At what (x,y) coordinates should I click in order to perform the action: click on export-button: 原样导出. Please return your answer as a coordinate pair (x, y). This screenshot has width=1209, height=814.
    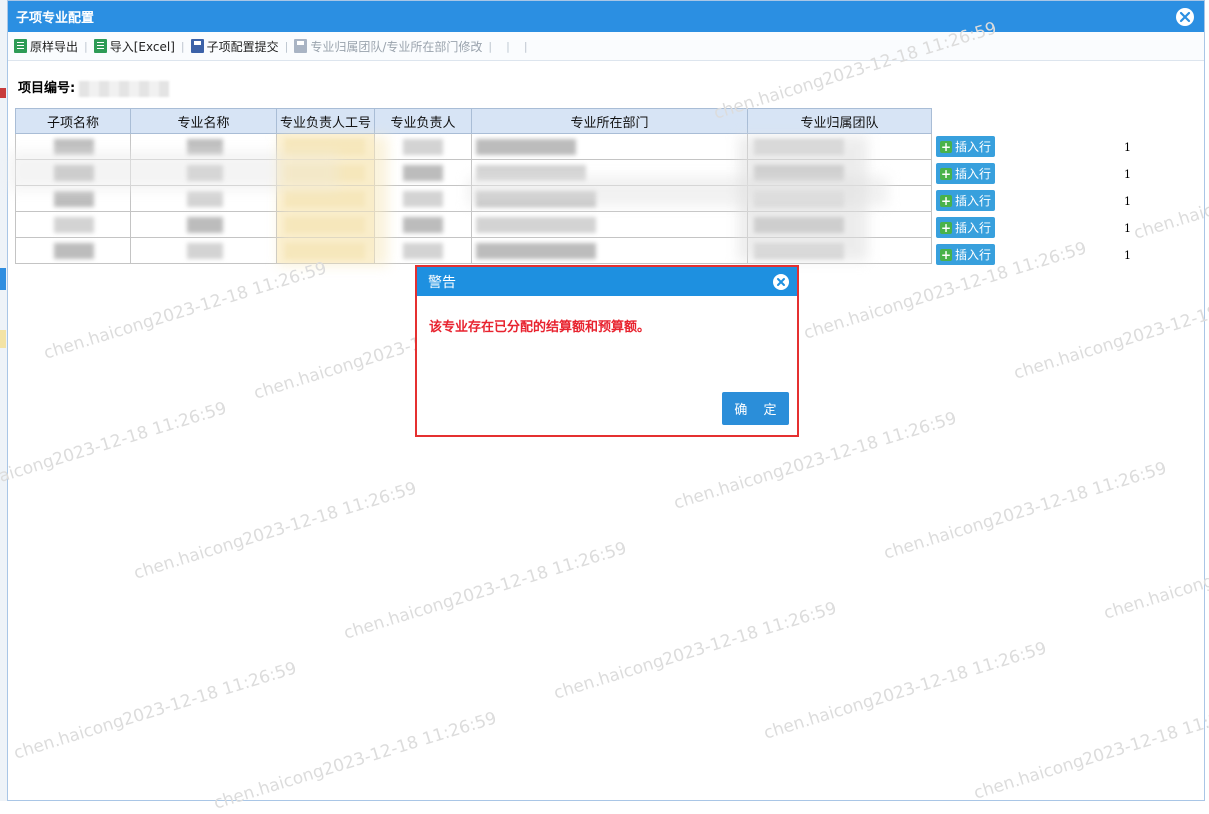
    Looking at the image, I should click on (46, 46).